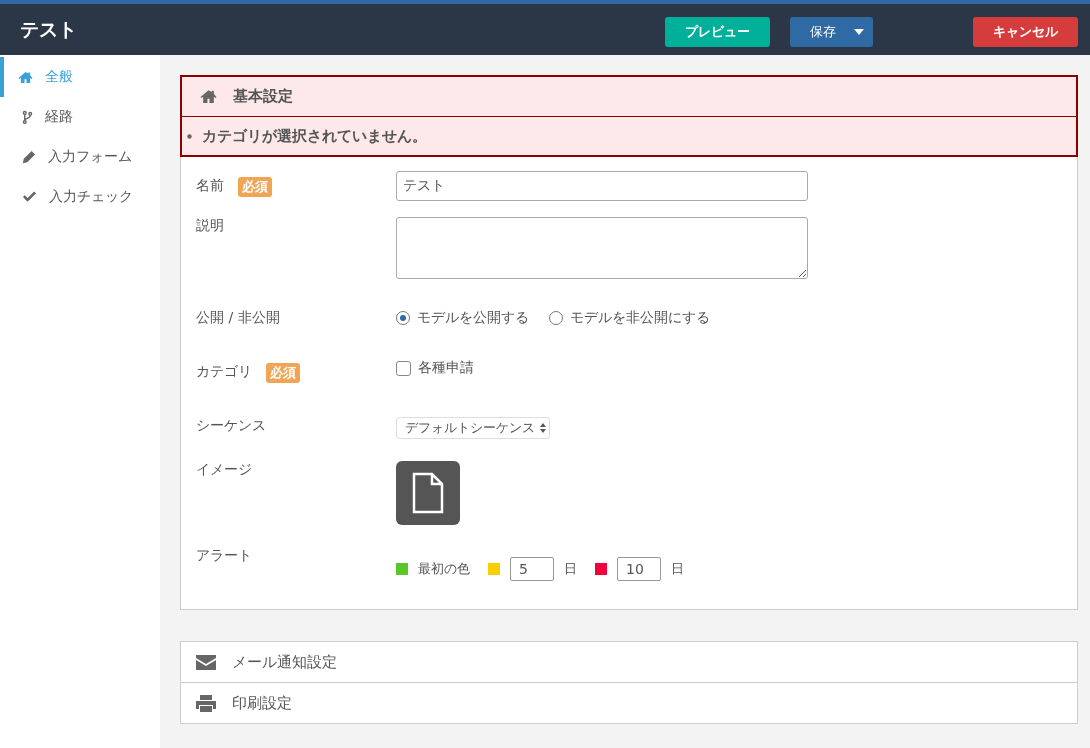 This screenshot has height=748, width=1090. Describe the element at coordinates (314, 136) in the screenshot. I see `error-text: カテゴリが選択されていません。` at that location.